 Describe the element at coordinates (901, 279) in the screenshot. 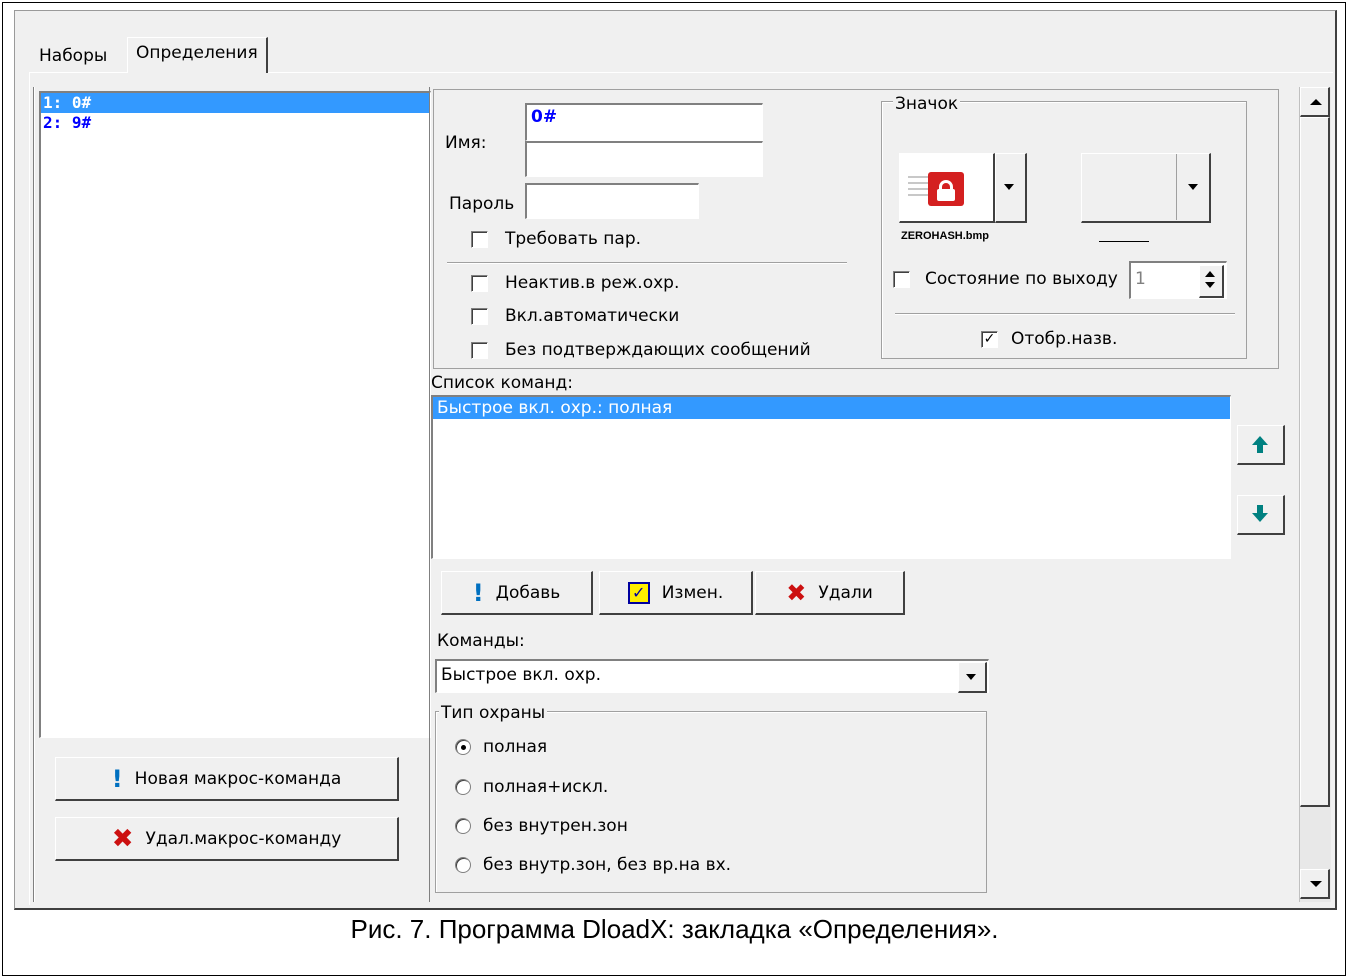

I see `output-state-checkbox` at that location.